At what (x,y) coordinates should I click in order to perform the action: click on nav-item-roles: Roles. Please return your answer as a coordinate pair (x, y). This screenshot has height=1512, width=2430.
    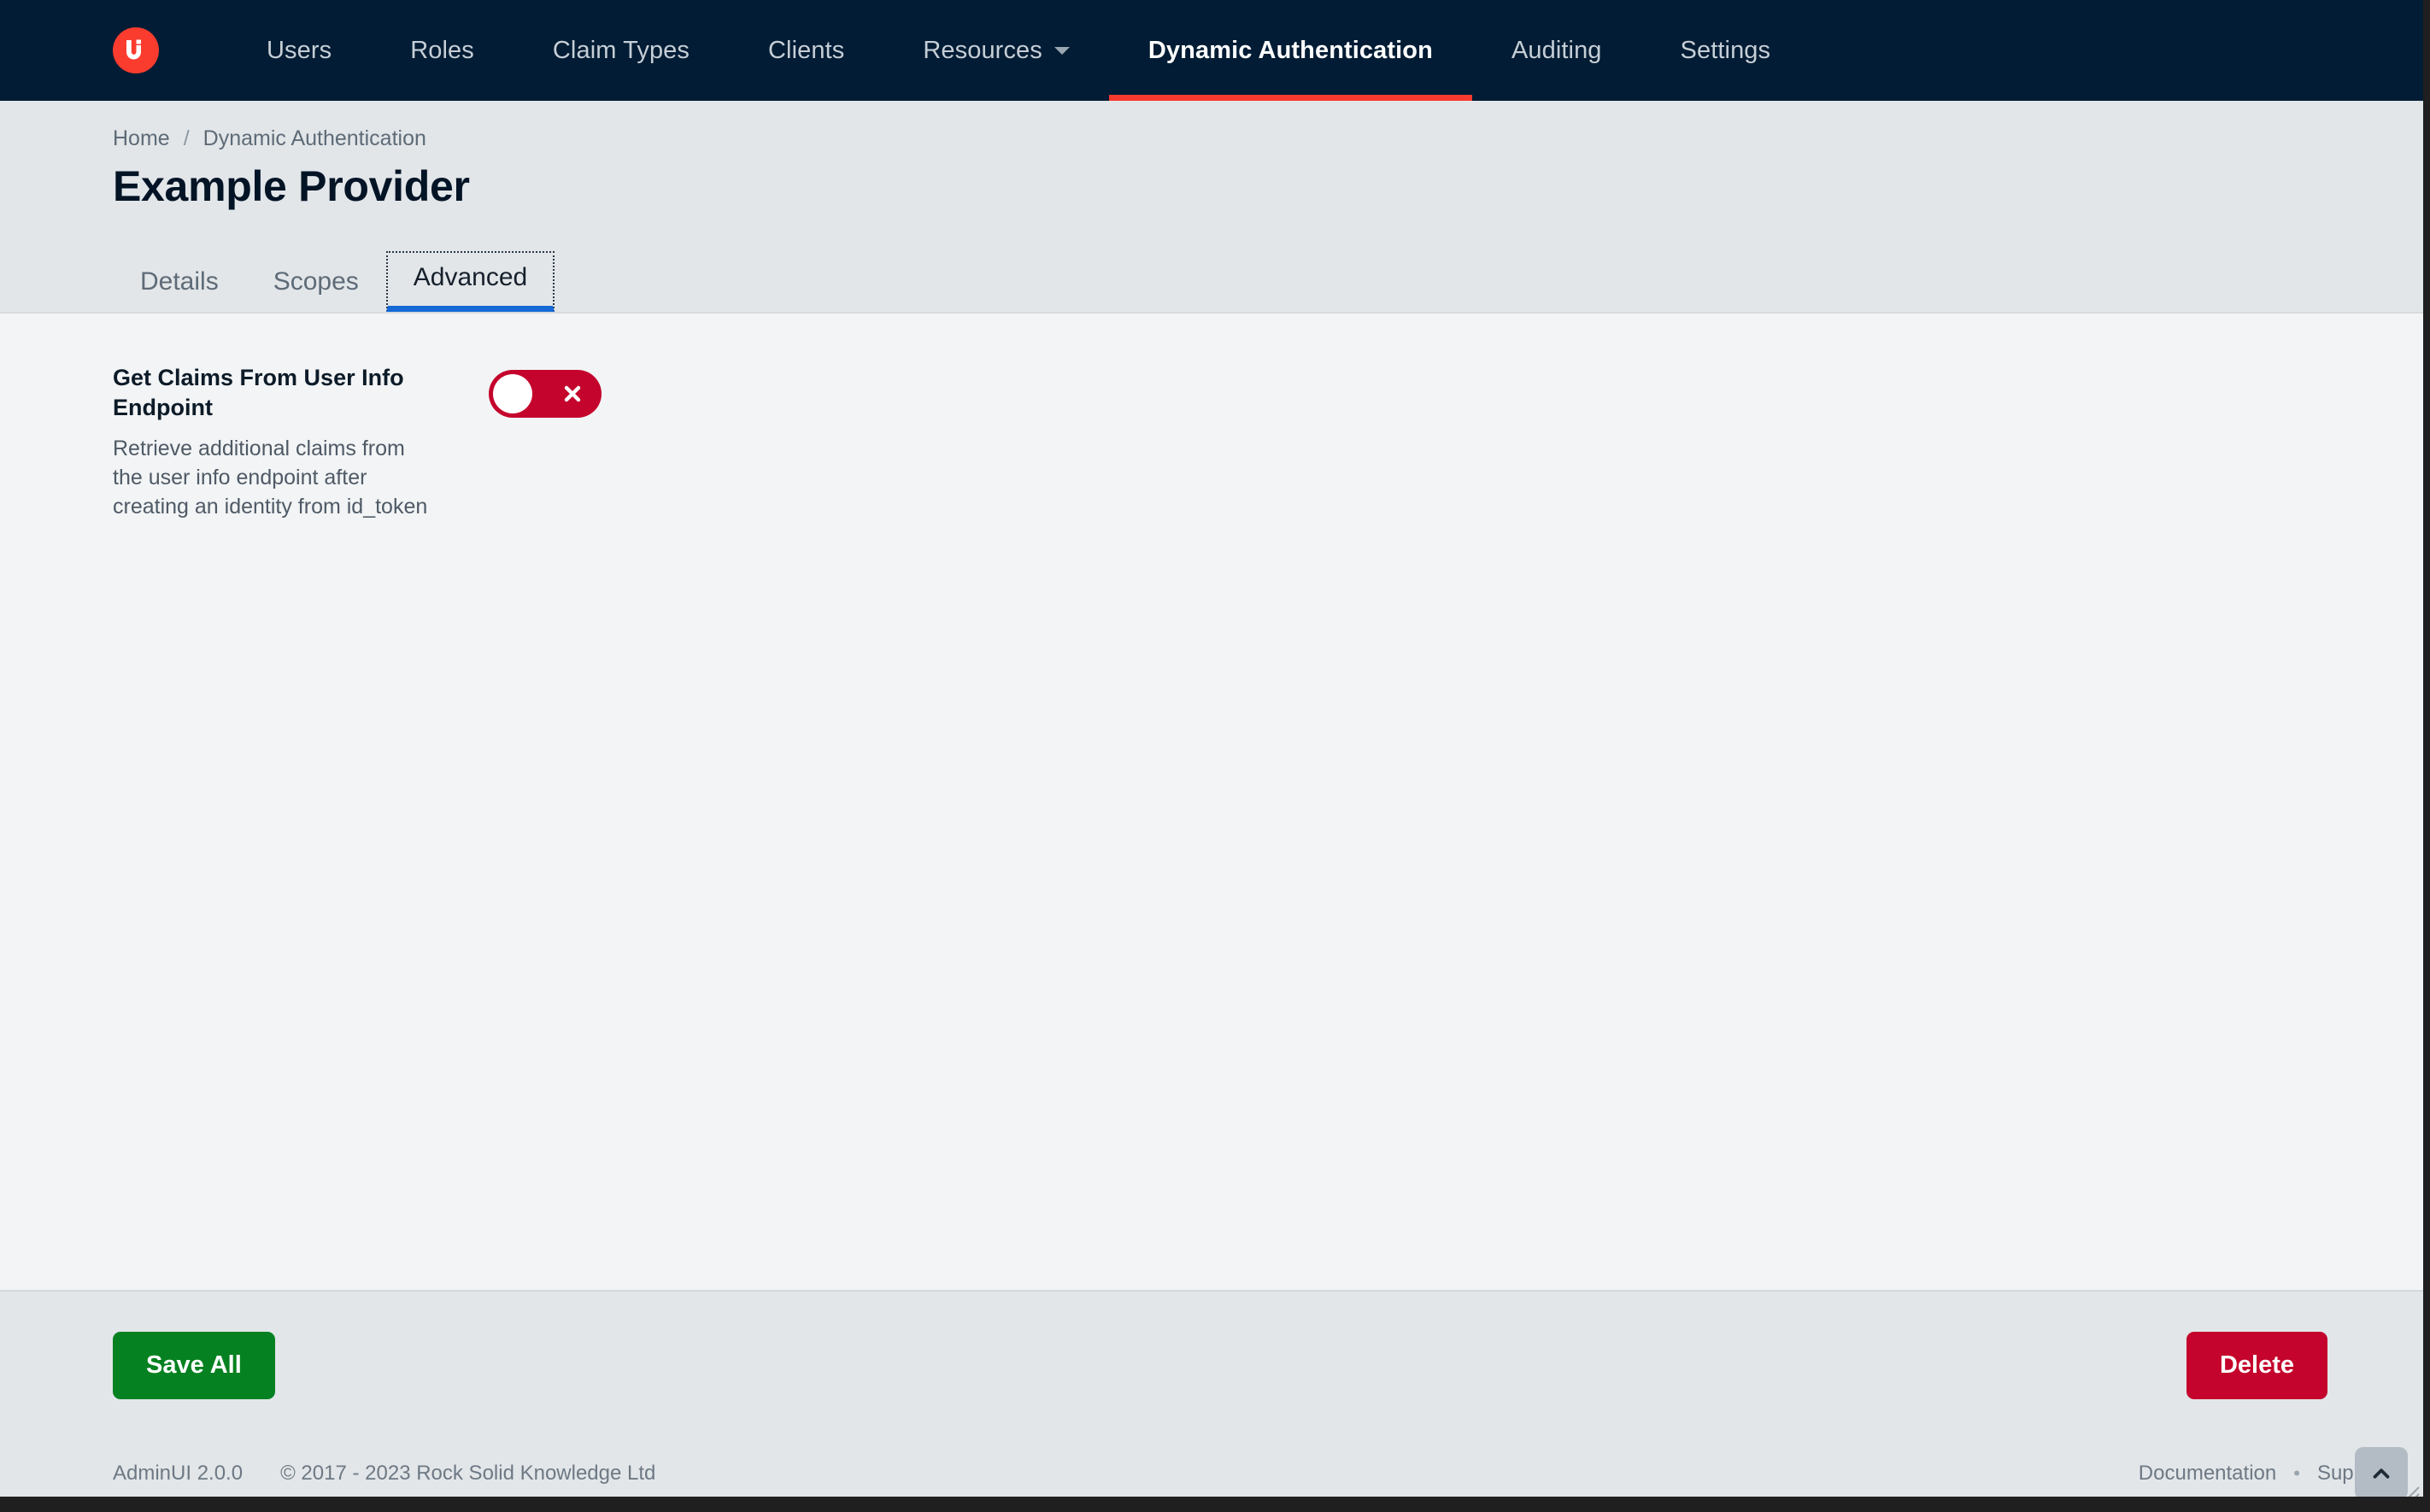
    Looking at the image, I should click on (442, 50).